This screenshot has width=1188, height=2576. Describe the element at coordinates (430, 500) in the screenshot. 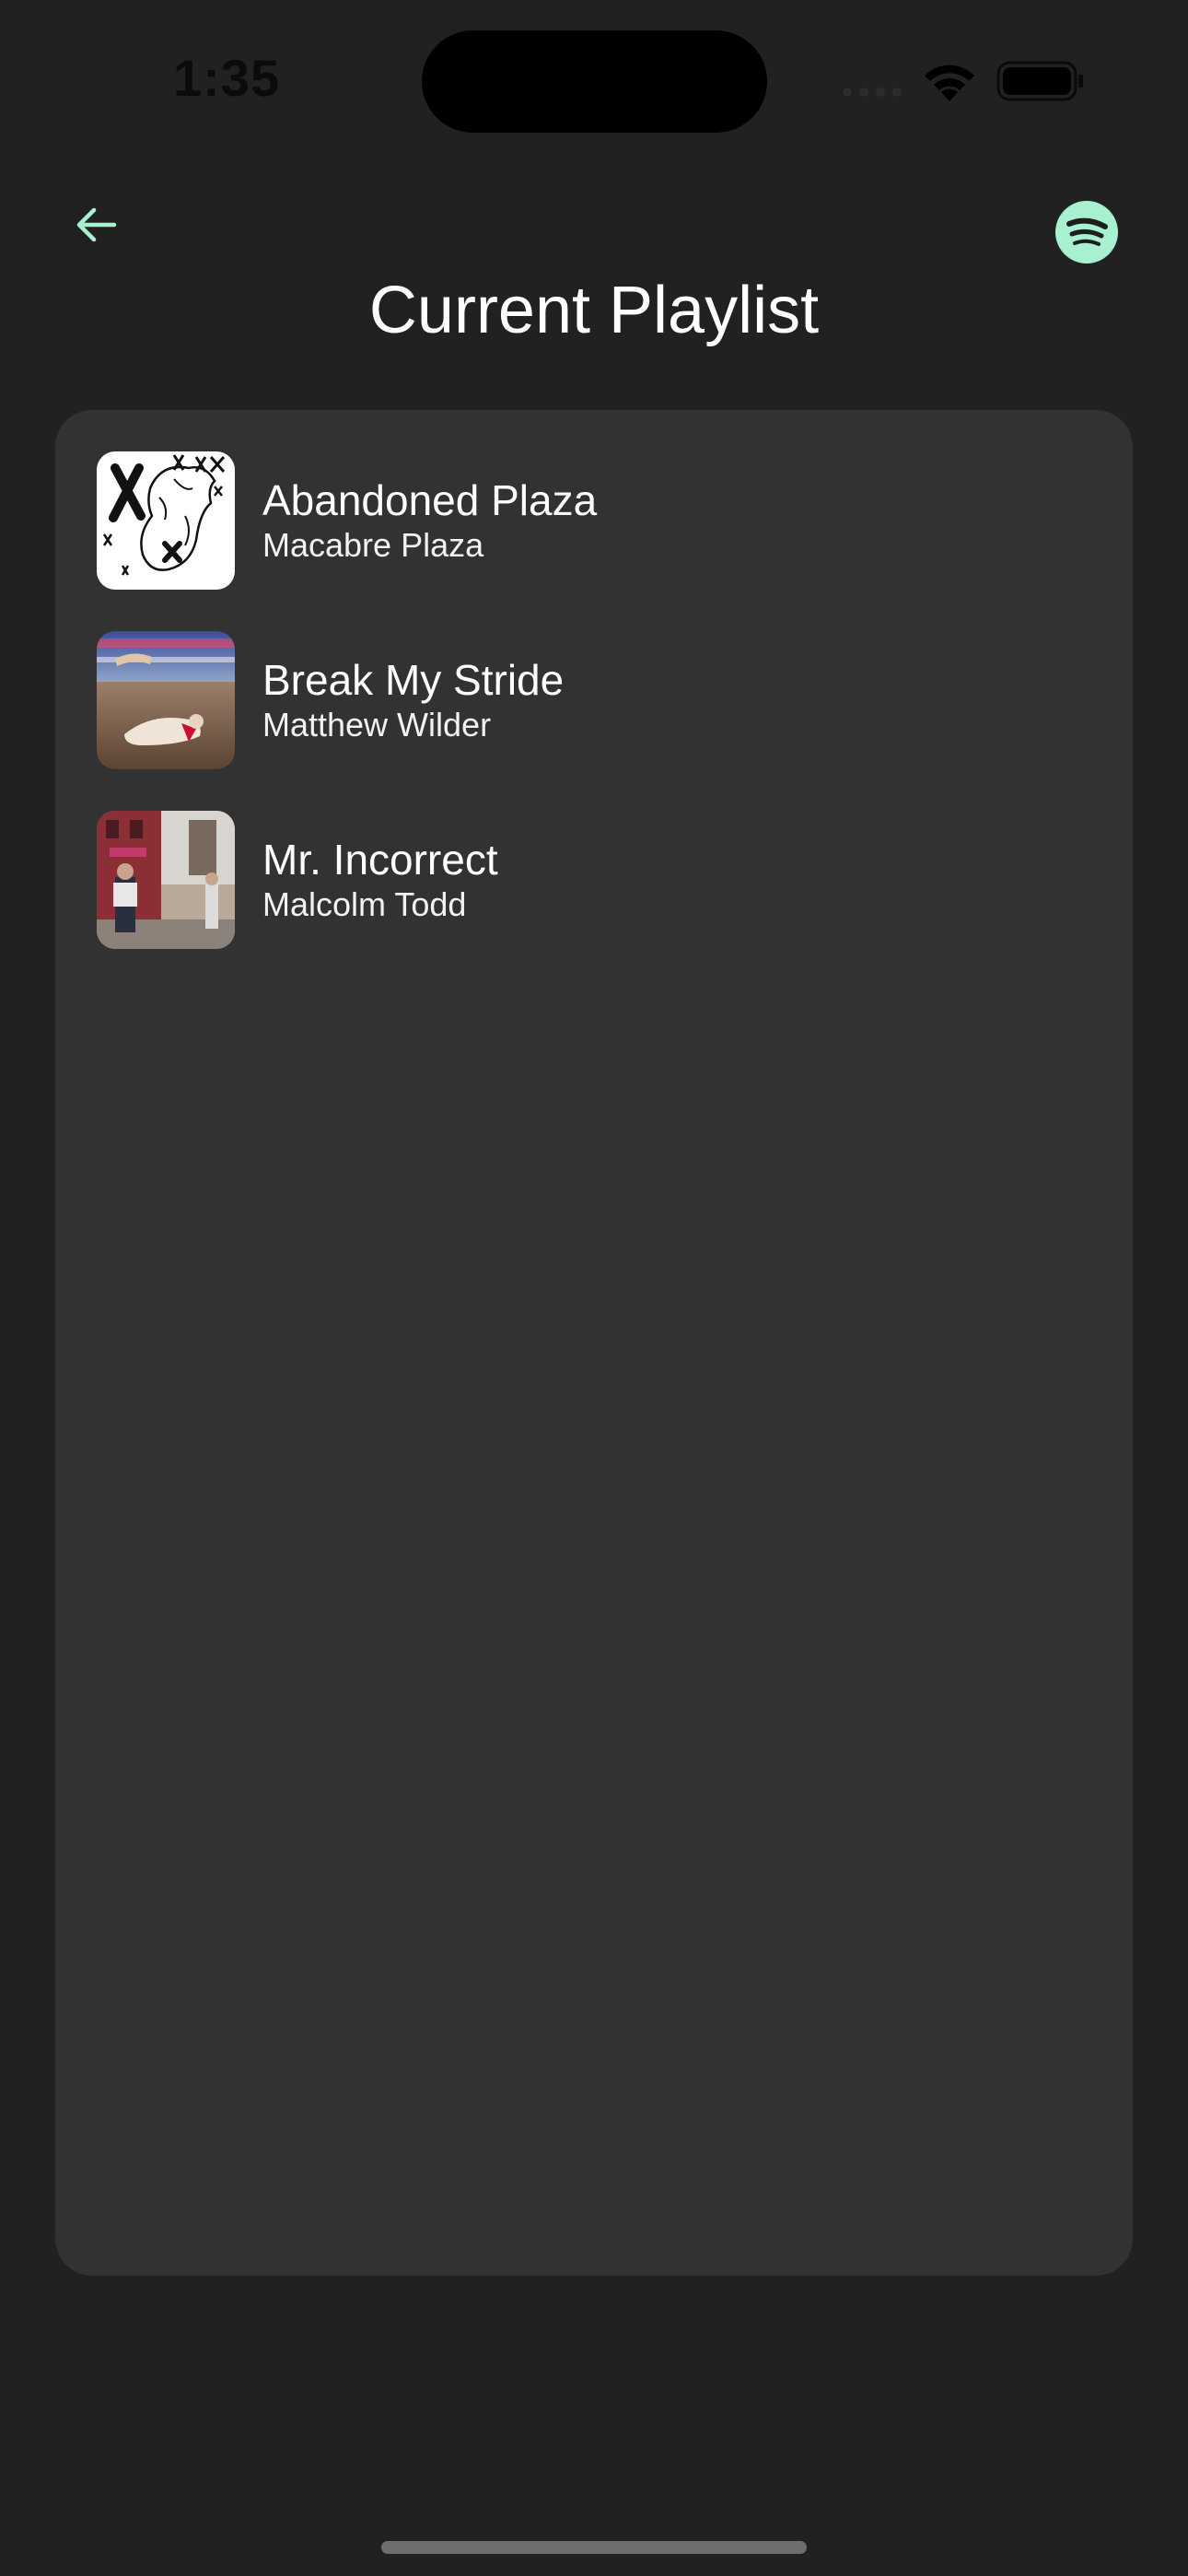

I see `track-title: Abandoned Plaza` at that location.